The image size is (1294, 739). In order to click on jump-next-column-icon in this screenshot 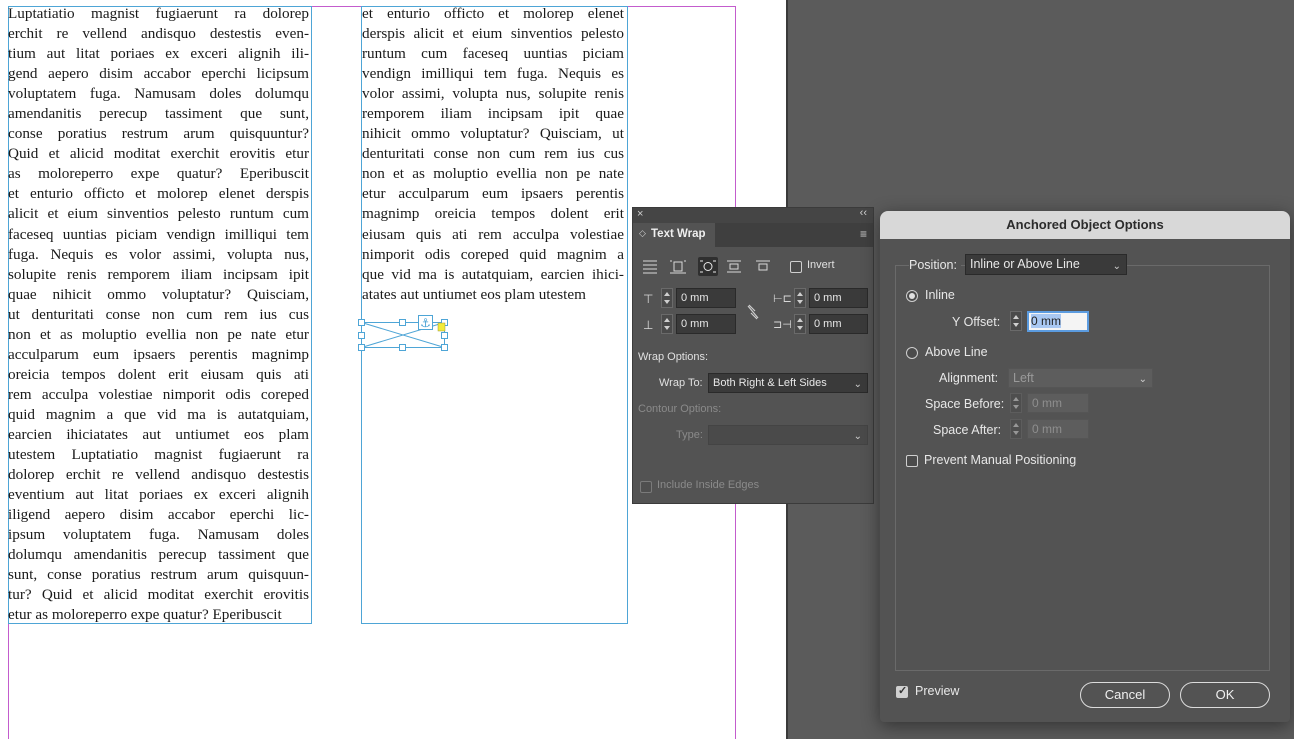, I will do `click(763, 265)`.